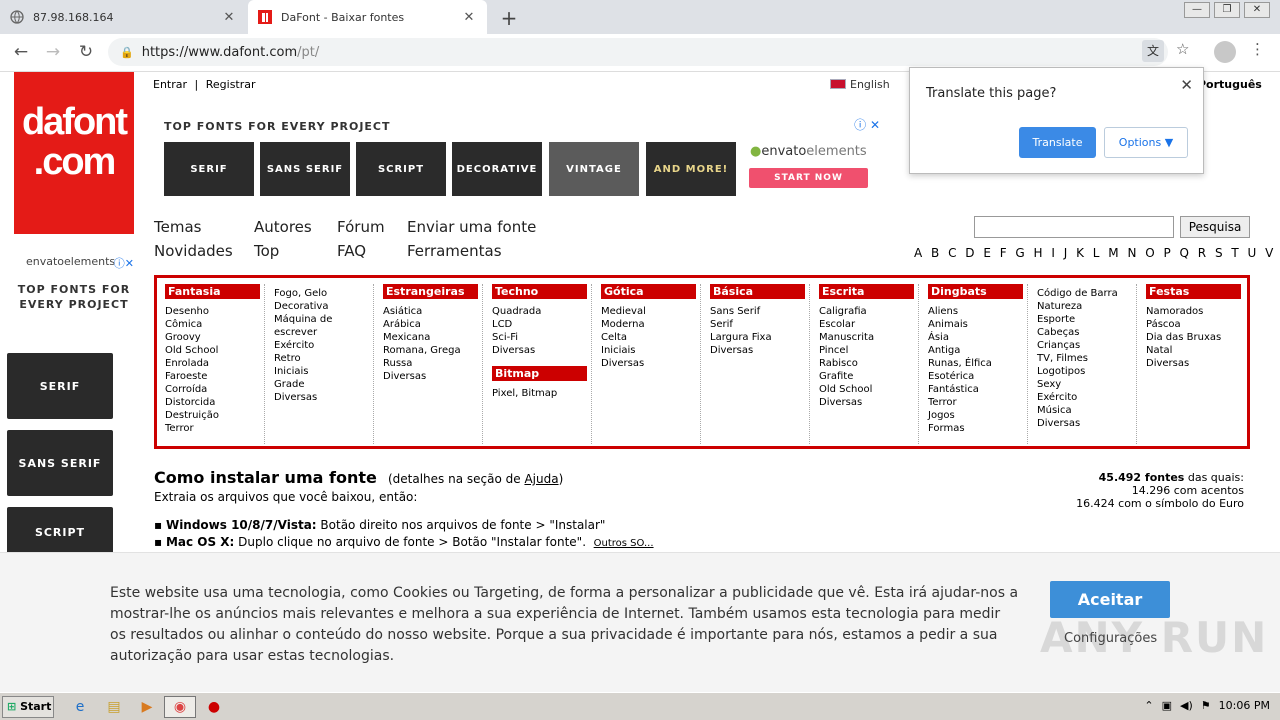  What do you see at coordinates (1074, 227) in the screenshot?
I see `search-input` at bounding box center [1074, 227].